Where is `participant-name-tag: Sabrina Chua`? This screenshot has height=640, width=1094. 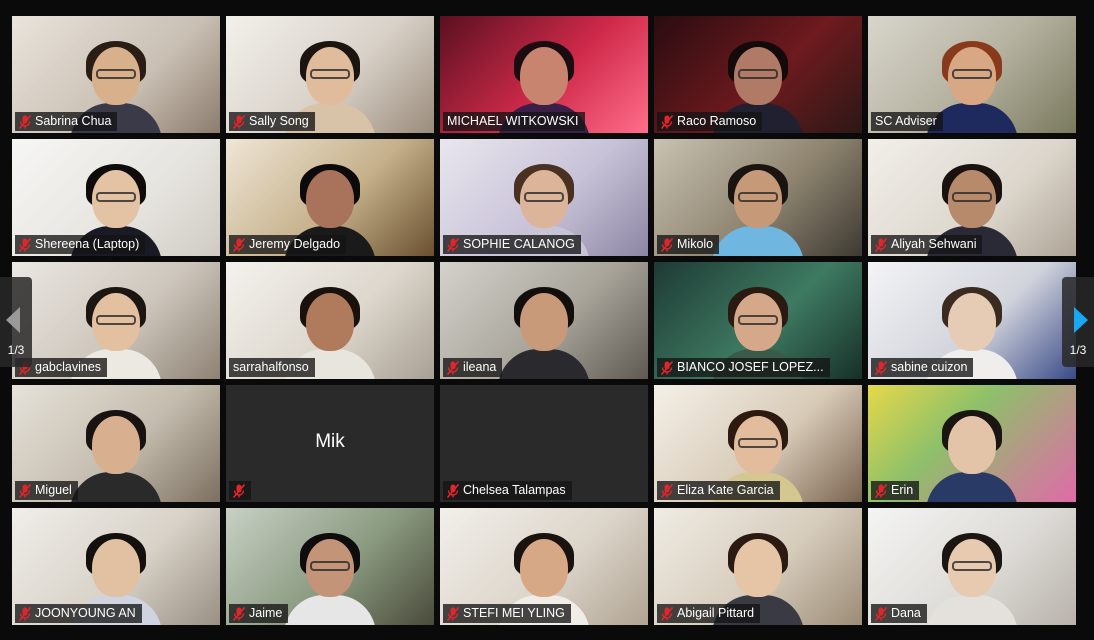
participant-name-tag: Sabrina Chua is located at coordinates (66, 121).